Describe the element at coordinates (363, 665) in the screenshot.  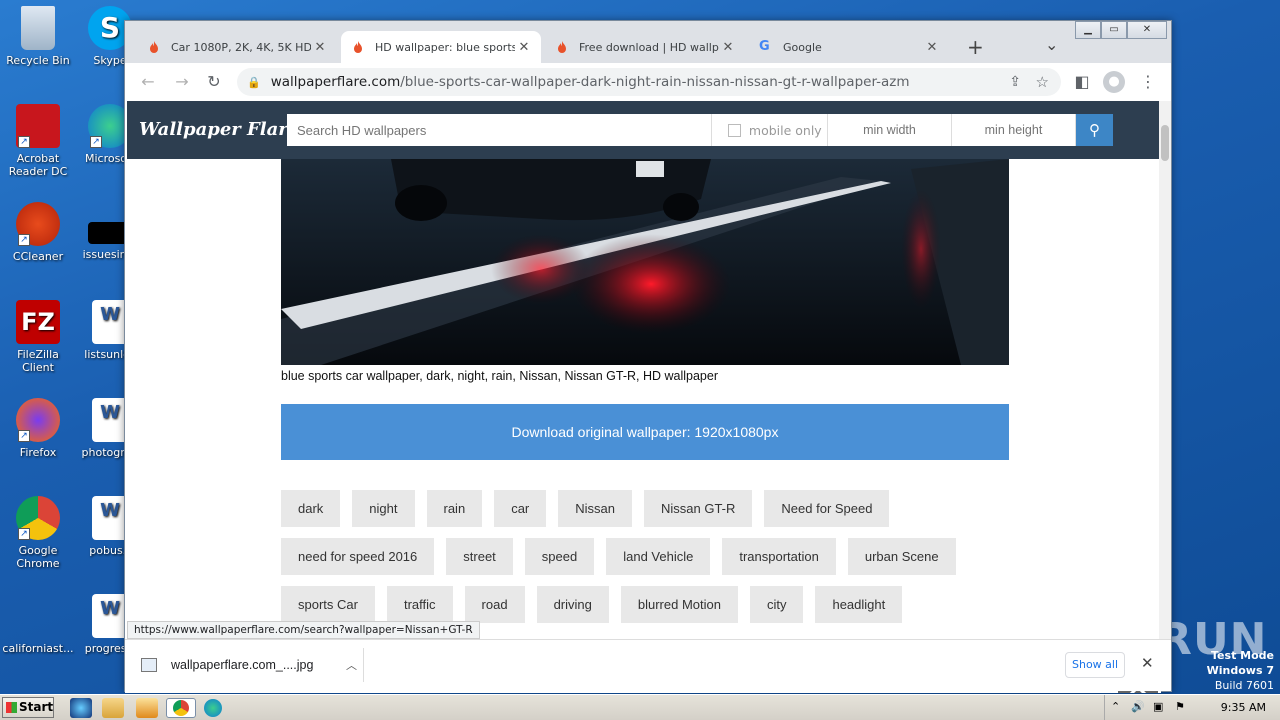
I see `divider` at that location.